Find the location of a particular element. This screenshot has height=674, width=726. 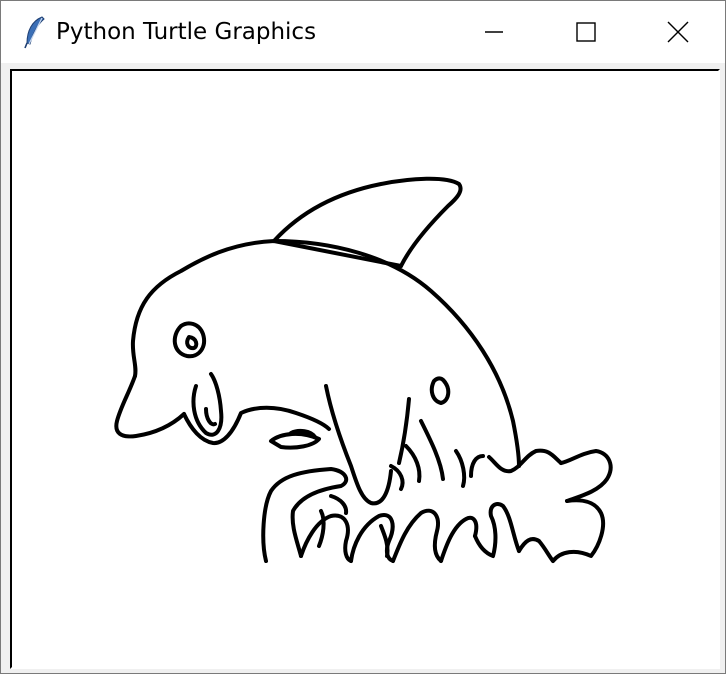

maximize-icon is located at coordinates (586, 32).